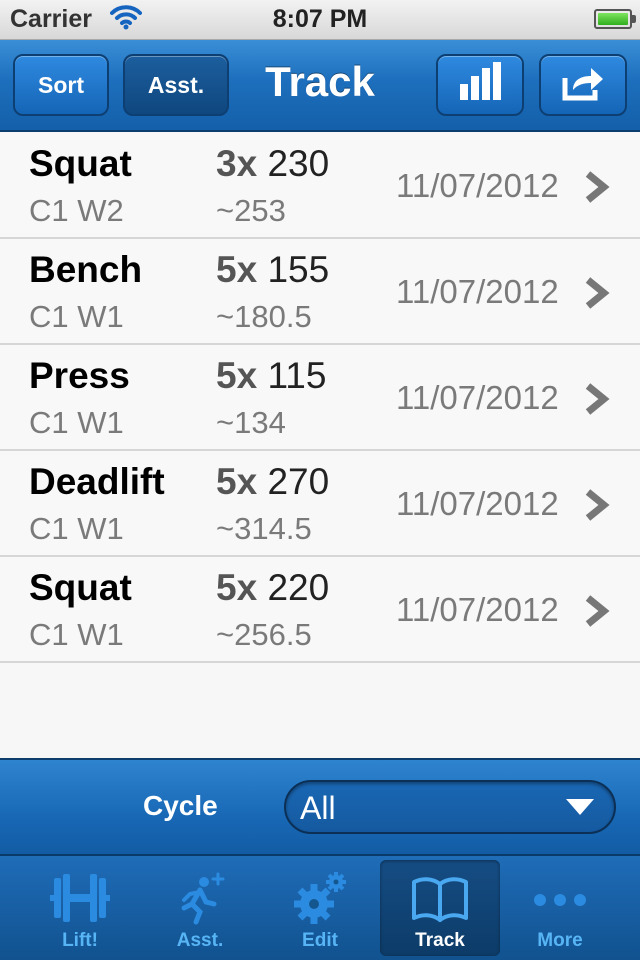 The height and width of the screenshot is (960, 640). What do you see at coordinates (440, 940) in the screenshot?
I see `tab-label: Track` at bounding box center [440, 940].